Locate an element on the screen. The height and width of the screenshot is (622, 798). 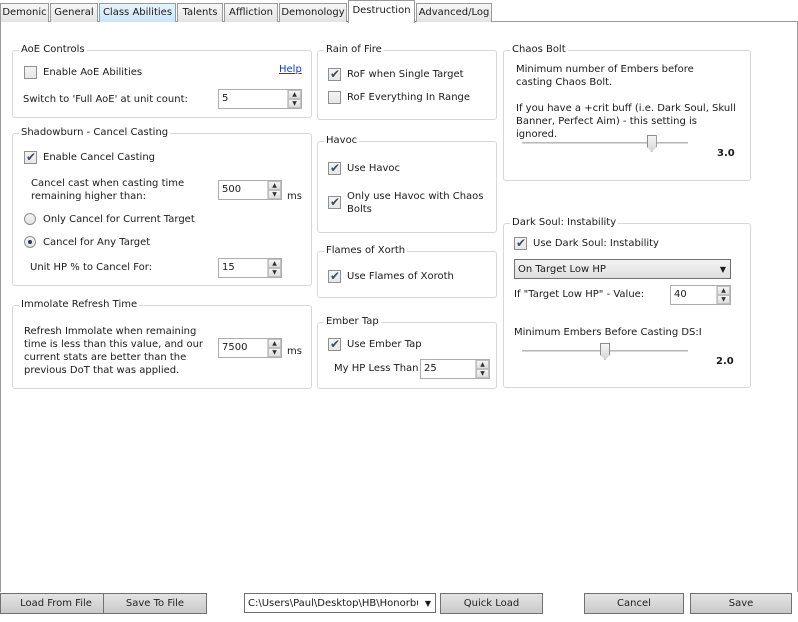
flames-title: Flames of Xorth is located at coordinates (366, 250).